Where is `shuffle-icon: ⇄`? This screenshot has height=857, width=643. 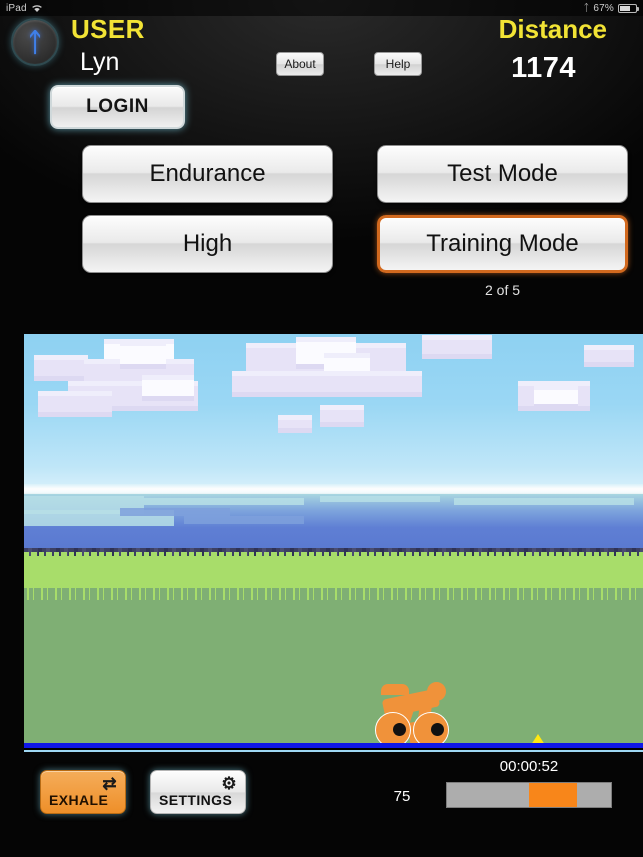 shuffle-icon: ⇄ is located at coordinates (109, 783).